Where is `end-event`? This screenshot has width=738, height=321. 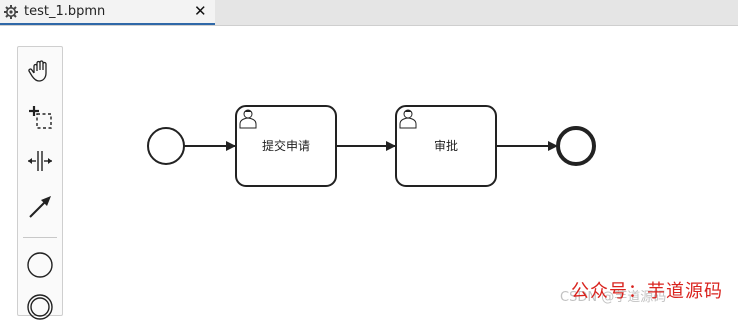 end-event is located at coordinates (576, 146).